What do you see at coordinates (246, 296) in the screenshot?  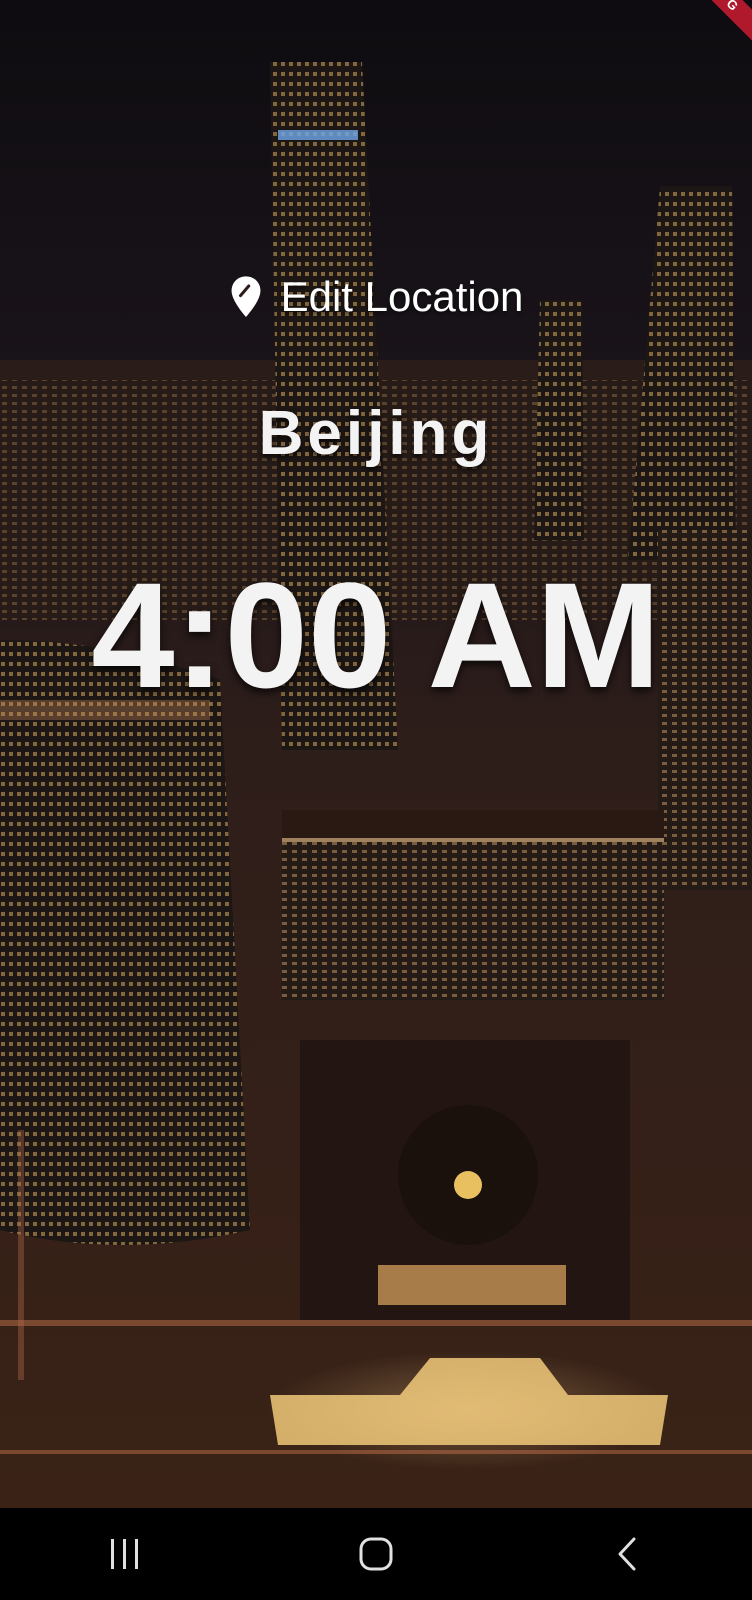 I see `map-pin-icon` at bounding box center [246, 296].